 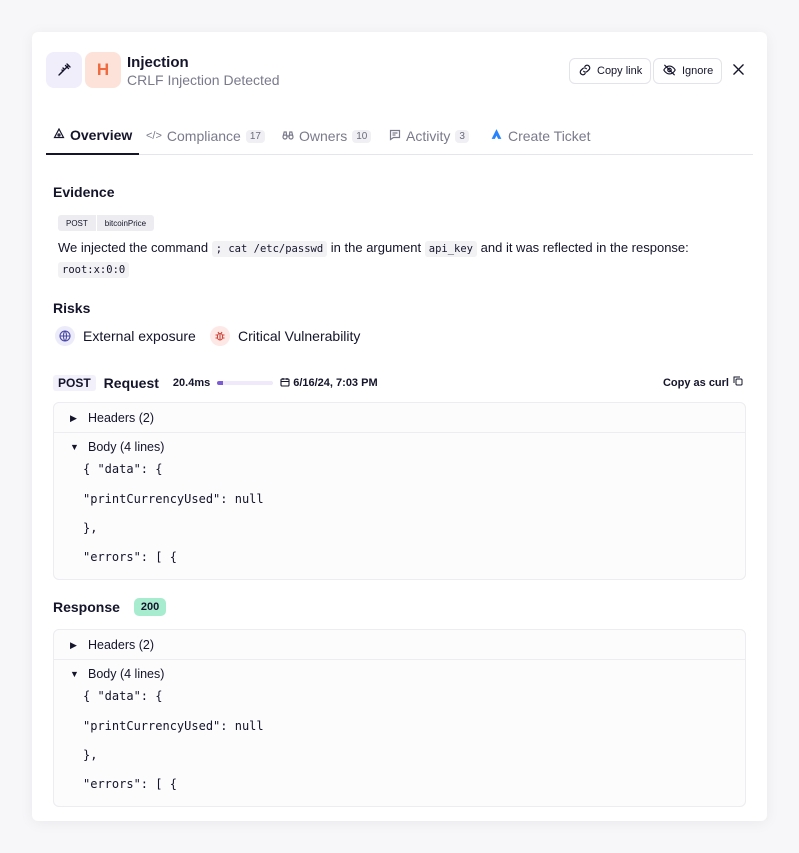 I want to click on copy-as-curl-button: Copy as curl, so click(x=703, y=382).